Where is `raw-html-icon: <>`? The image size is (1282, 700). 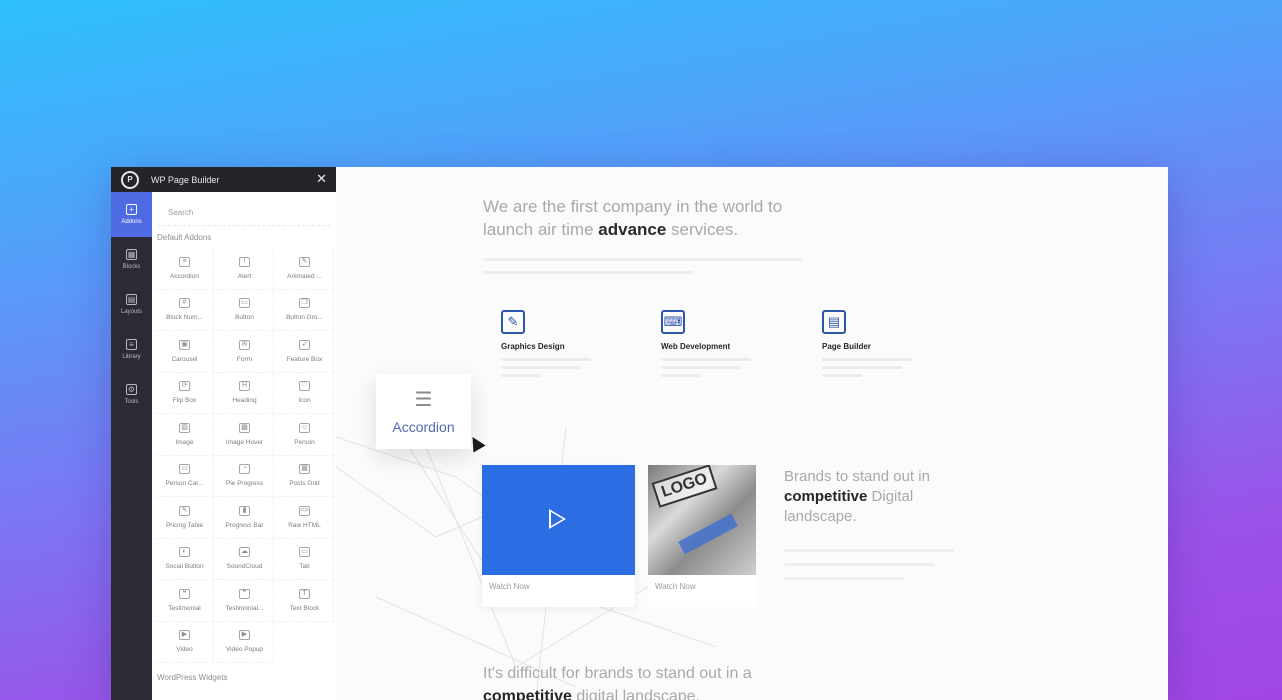
raw-html-icon: <> is located at coordinates (304, 510).